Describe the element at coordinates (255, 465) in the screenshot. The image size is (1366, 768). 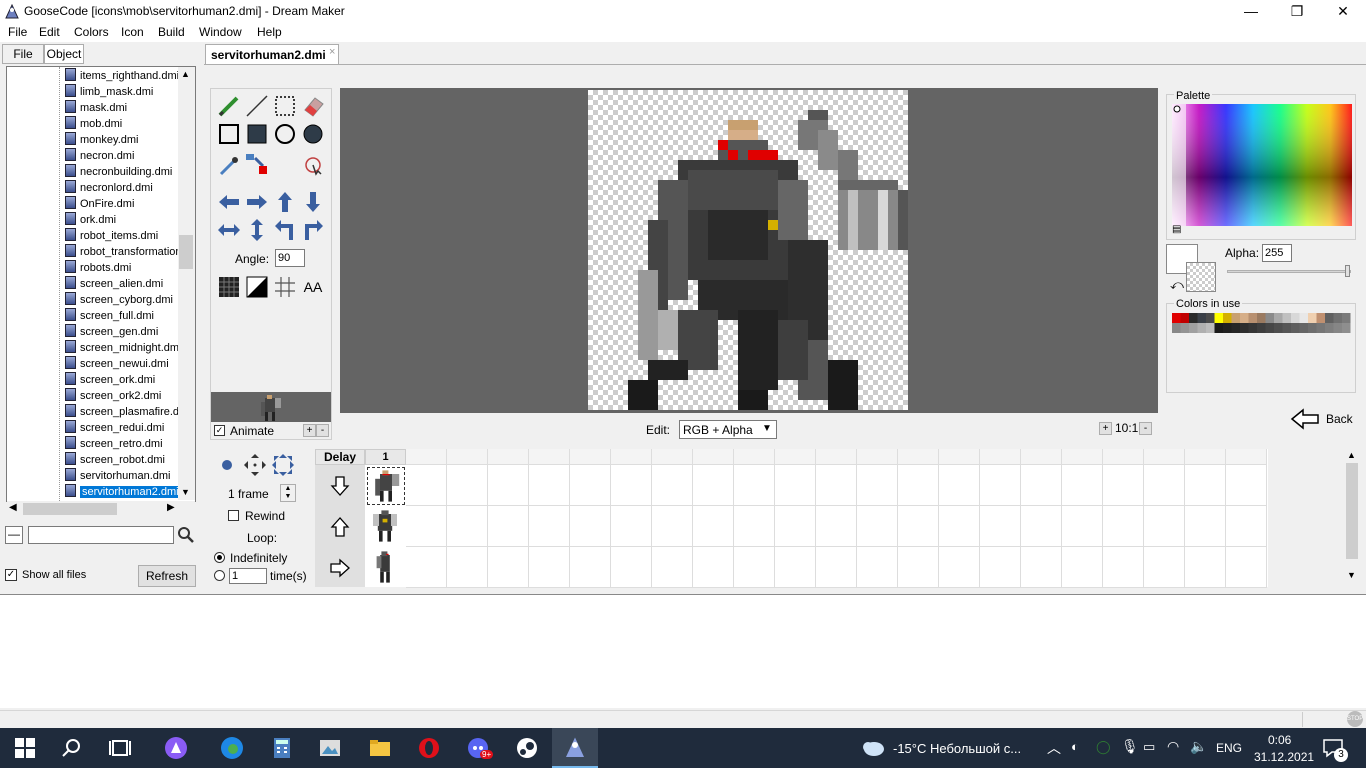
I see `directions-4-icon` at that location.